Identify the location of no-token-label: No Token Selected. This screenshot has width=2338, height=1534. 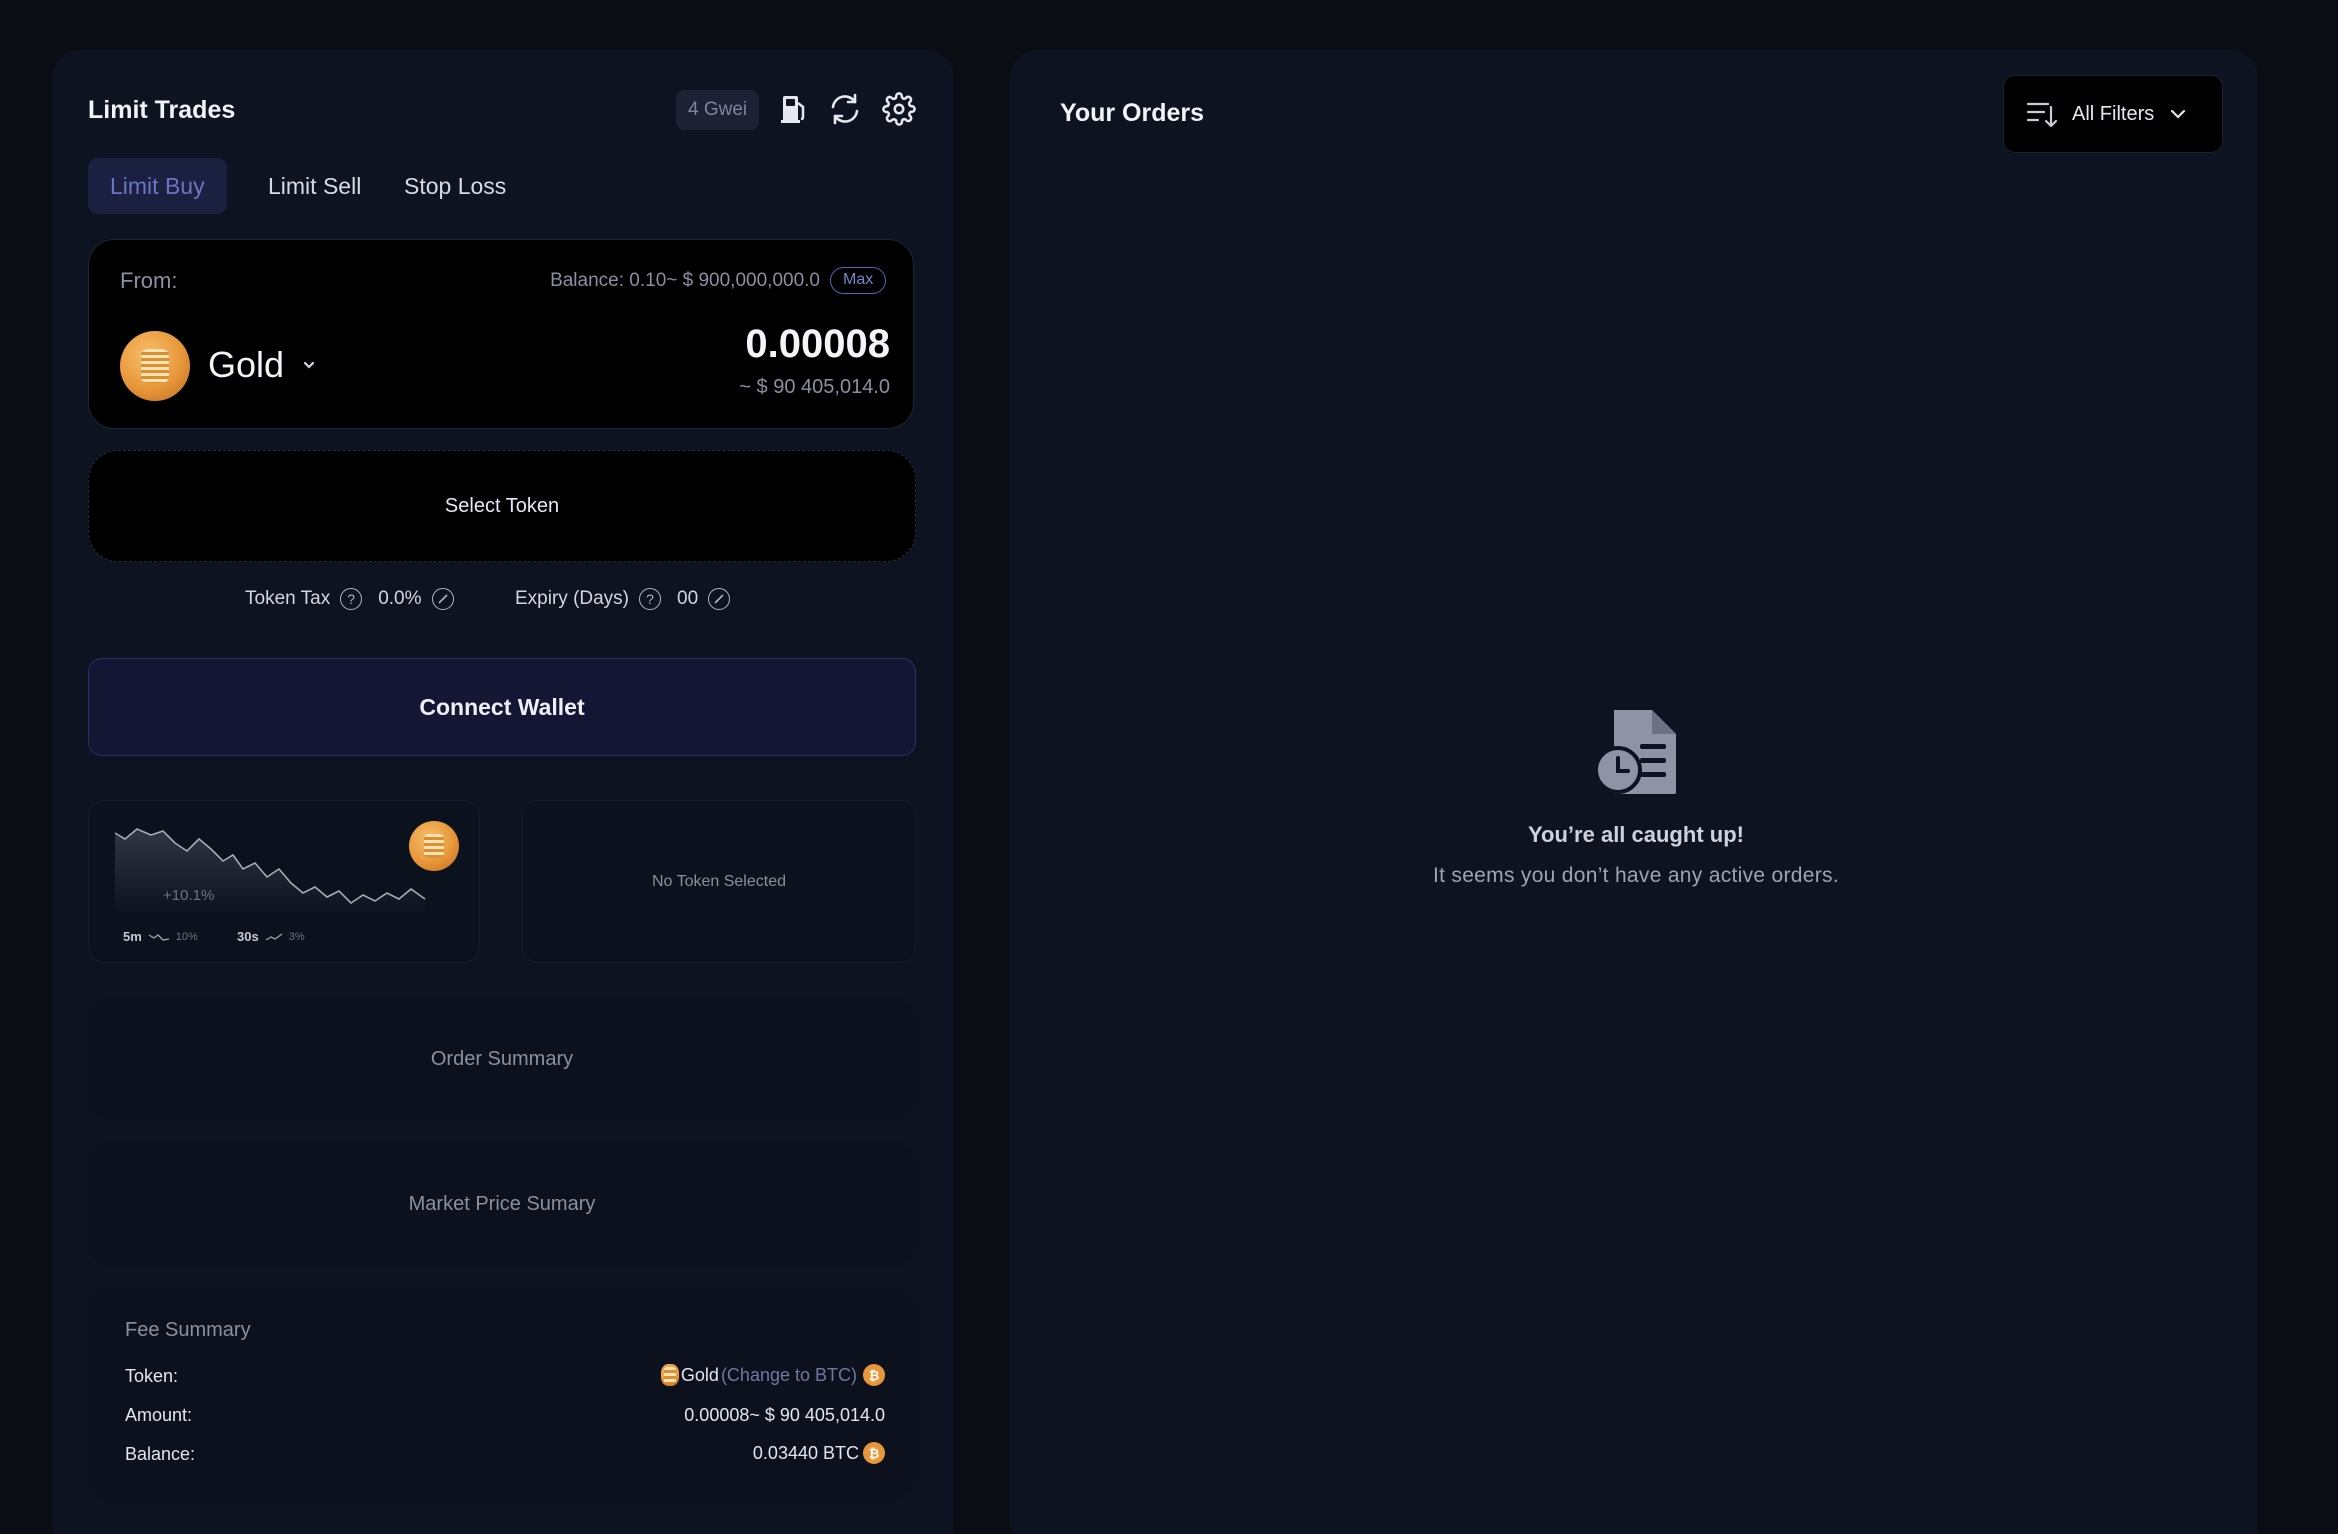
(718, 881).